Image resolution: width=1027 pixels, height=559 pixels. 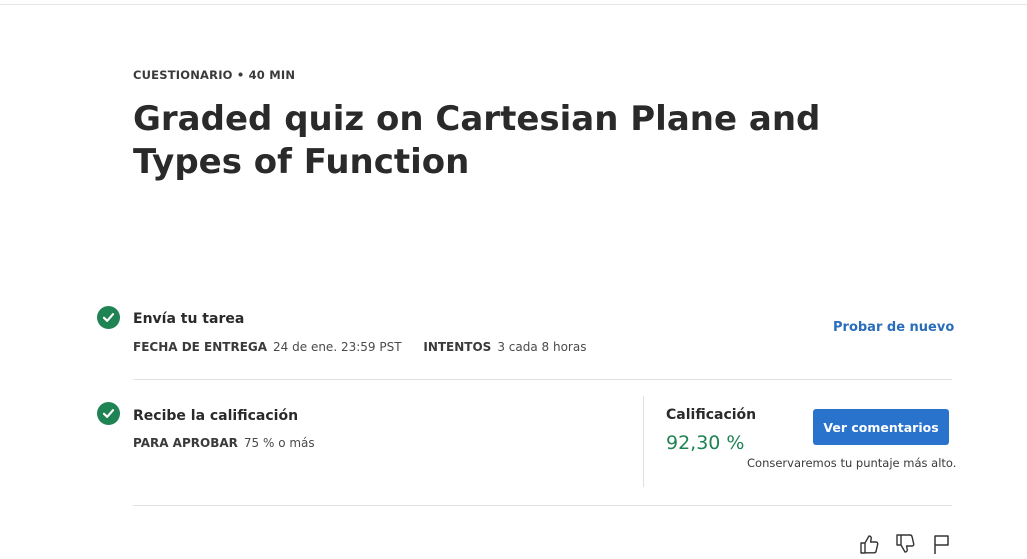 I want to click on top-divider, so click(x=513, y=4).